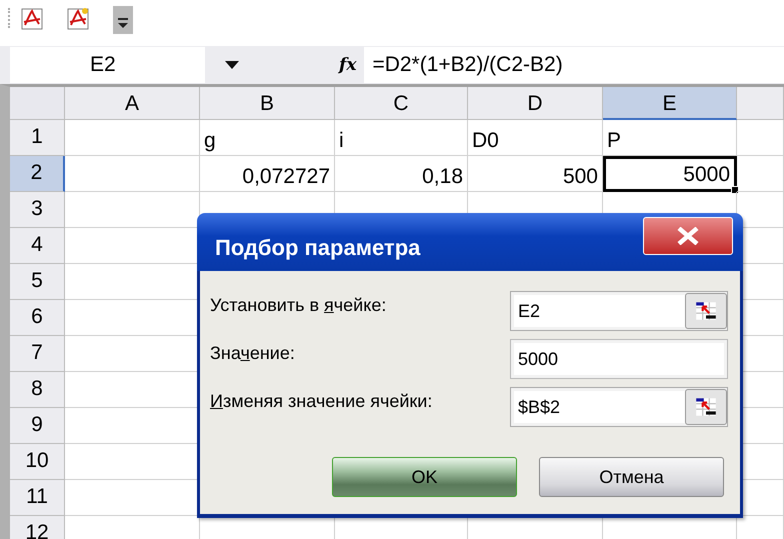  Describe the element at coordinates (298, 305) in the screenshot. I see `field-label: Установить в ячейке:` at that location.